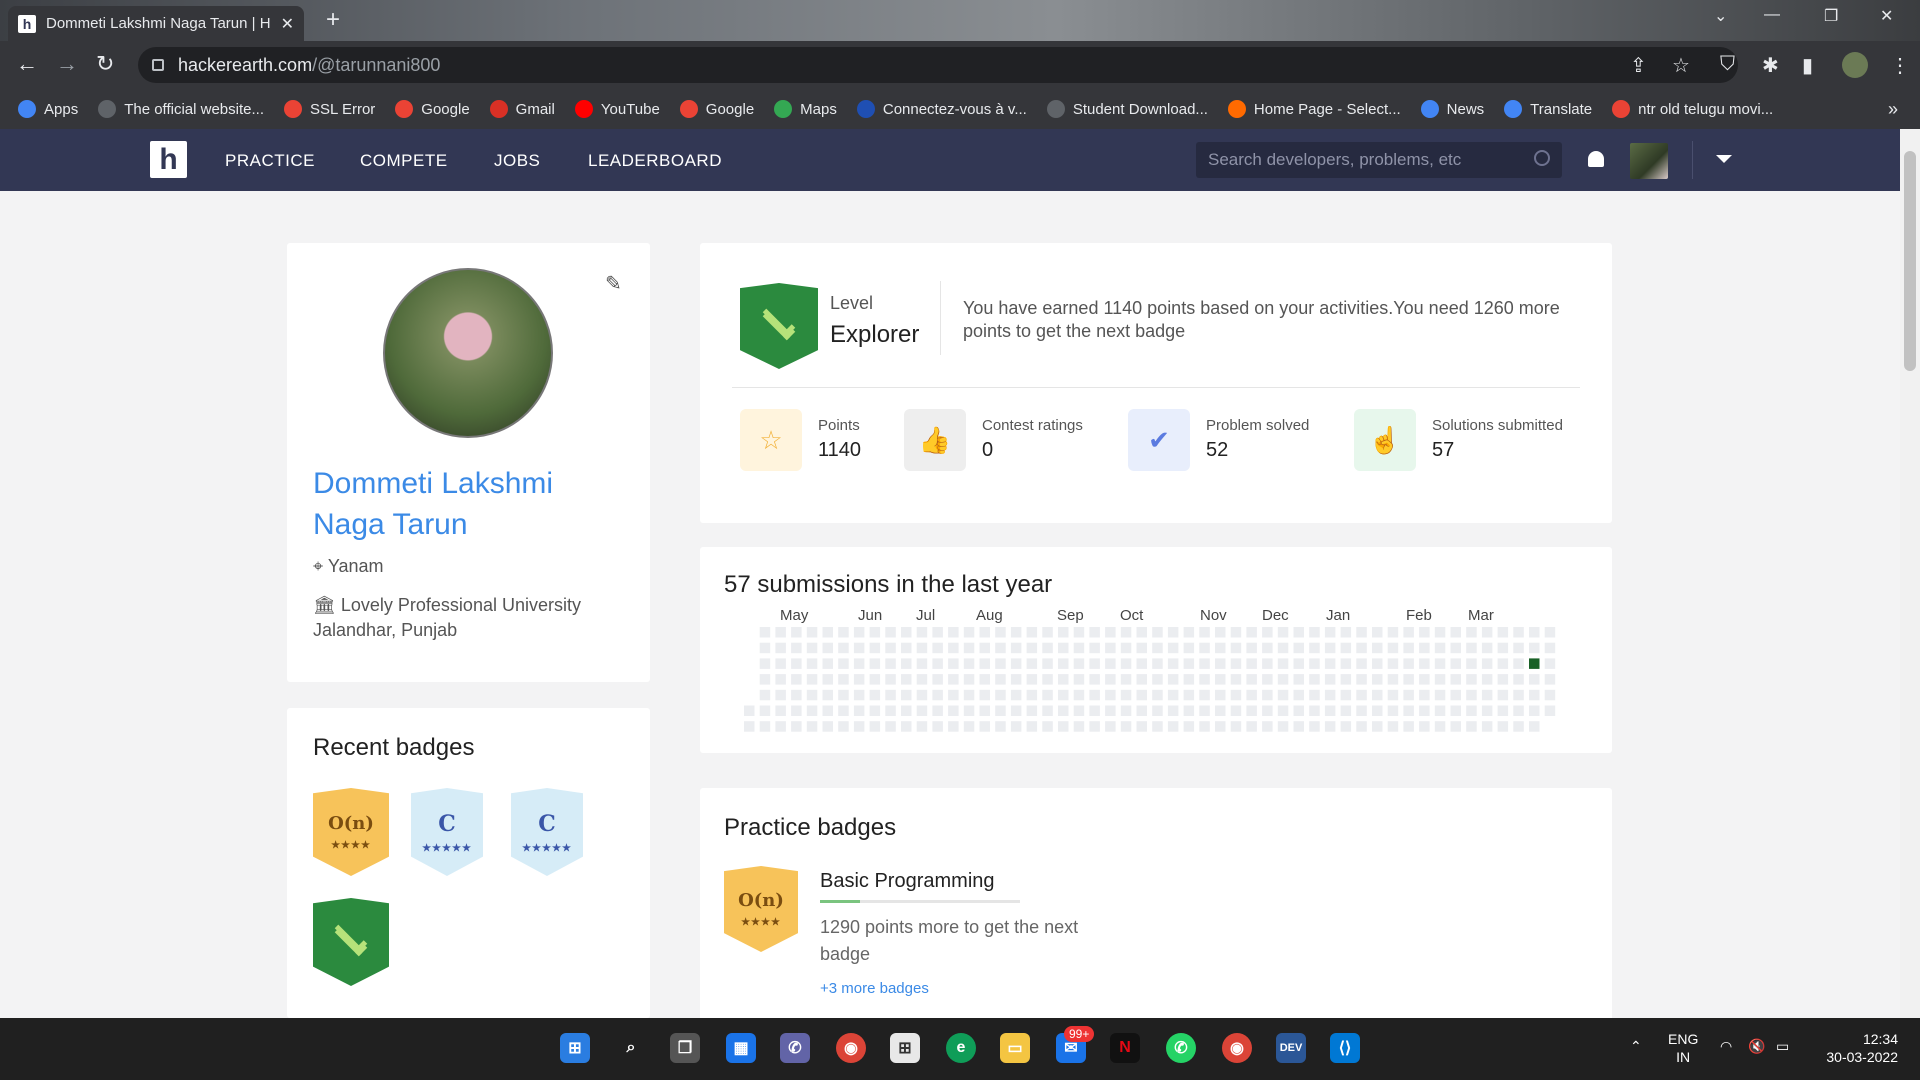  What do you see at coordinates (1910, 573) in the screenshot?
I see `page-scrollbar` at bounding box center [1910, 573].